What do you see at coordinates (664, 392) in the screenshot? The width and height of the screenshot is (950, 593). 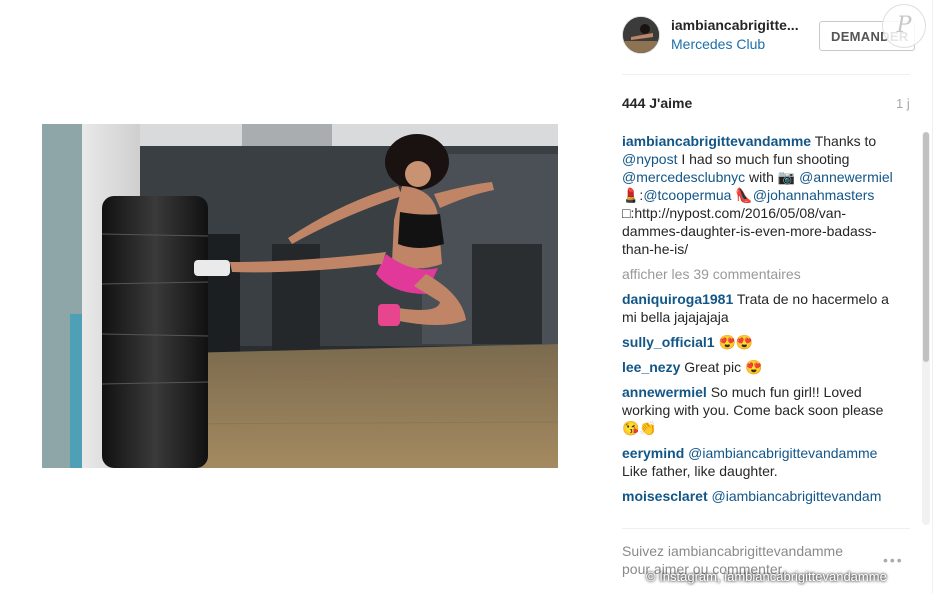 I see `comment-username: annewermiel` at bounding box center [664, 392].